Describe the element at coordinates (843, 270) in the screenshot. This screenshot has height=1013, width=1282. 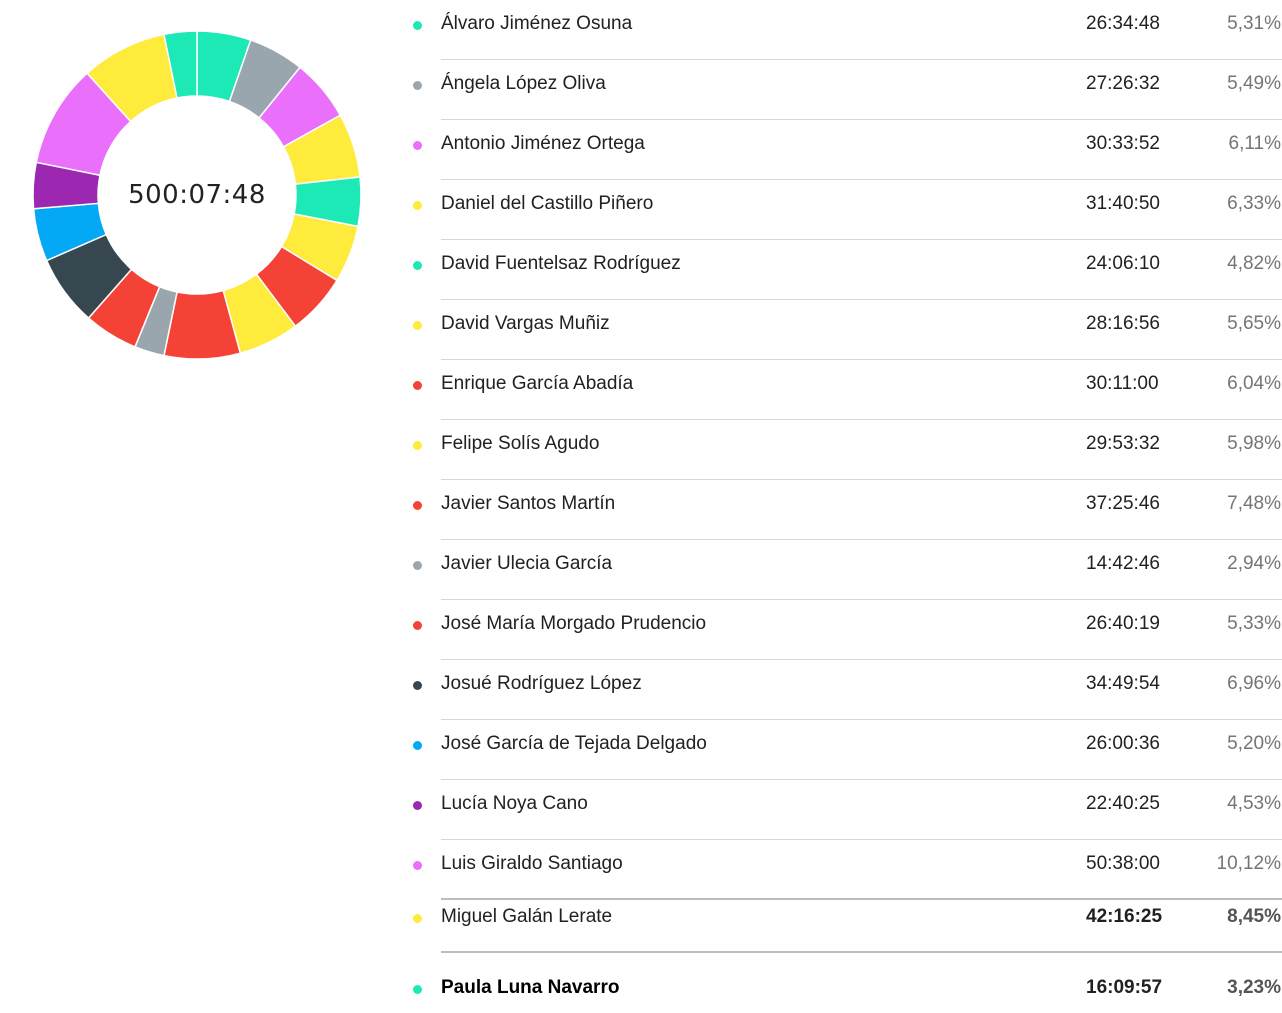
I see `legend-row: David Fuentelsaz Rodríguez 24:06:10 4,82%` at that location.